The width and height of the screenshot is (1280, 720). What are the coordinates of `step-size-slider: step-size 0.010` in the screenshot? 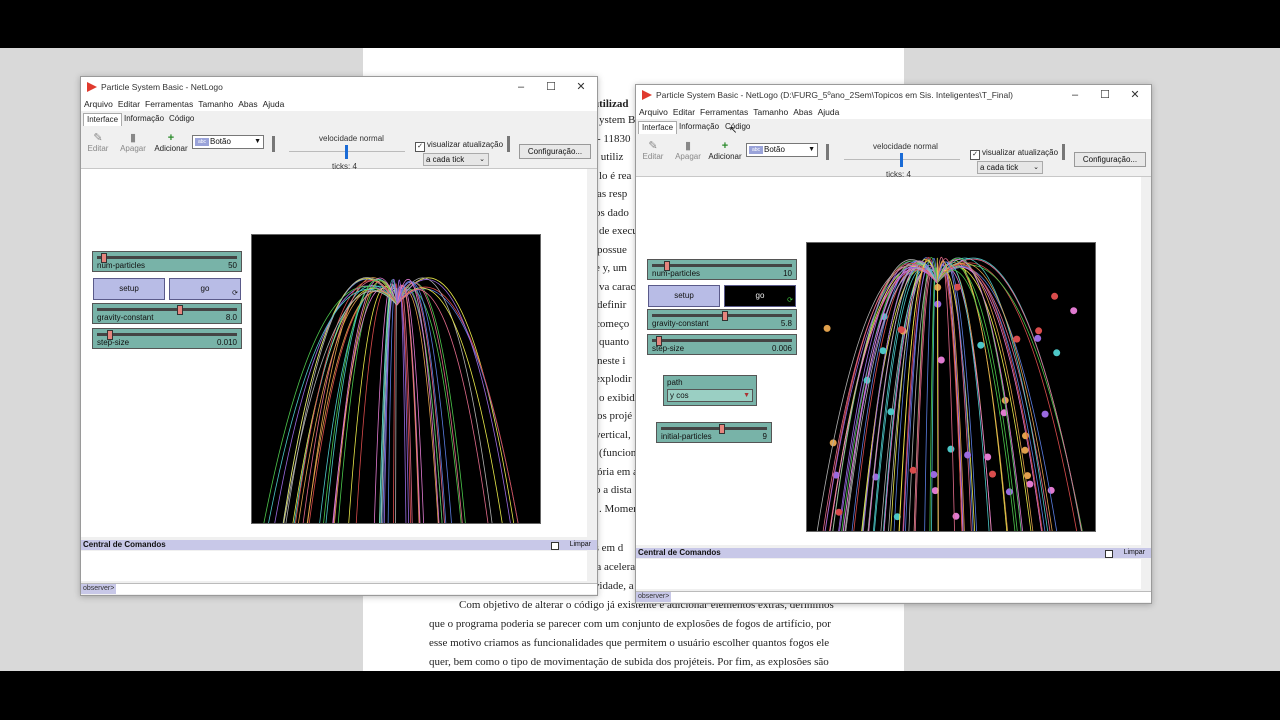 It's located at (167, 338).